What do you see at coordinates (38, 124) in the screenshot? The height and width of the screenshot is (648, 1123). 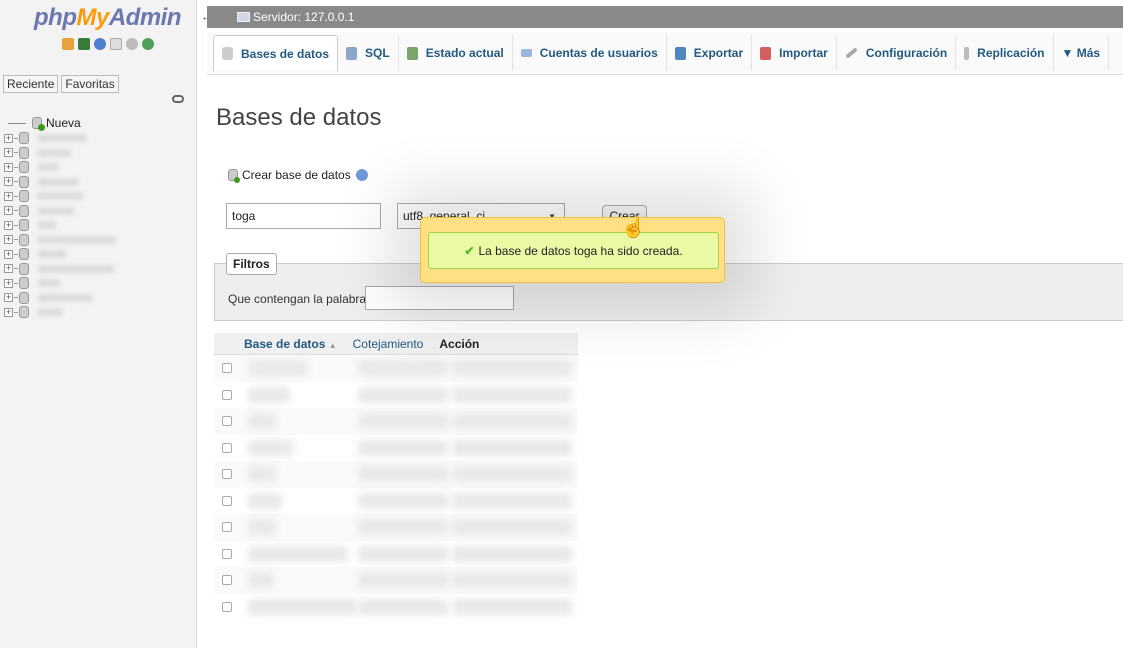 I see `new-database-icon` at bounding box center [38, 124].